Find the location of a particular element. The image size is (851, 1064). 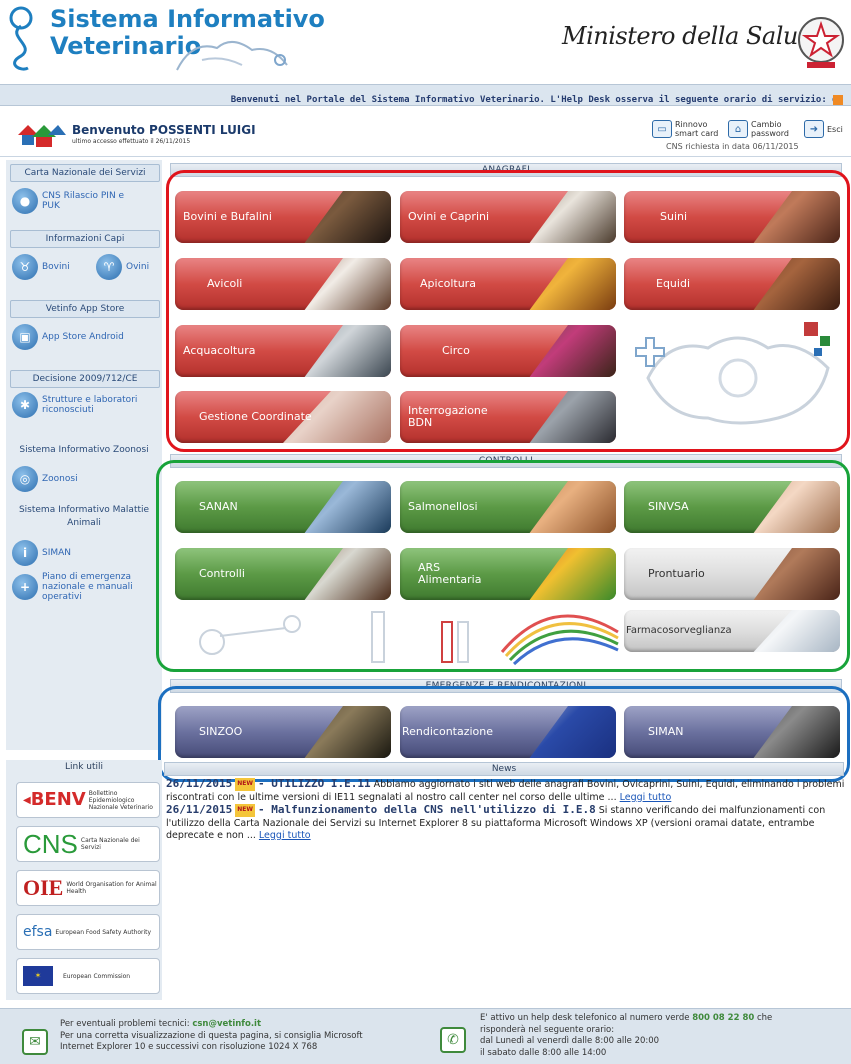

news-title-text: - UTILIZZO I.E.11 is located at coordinates (314, 783).